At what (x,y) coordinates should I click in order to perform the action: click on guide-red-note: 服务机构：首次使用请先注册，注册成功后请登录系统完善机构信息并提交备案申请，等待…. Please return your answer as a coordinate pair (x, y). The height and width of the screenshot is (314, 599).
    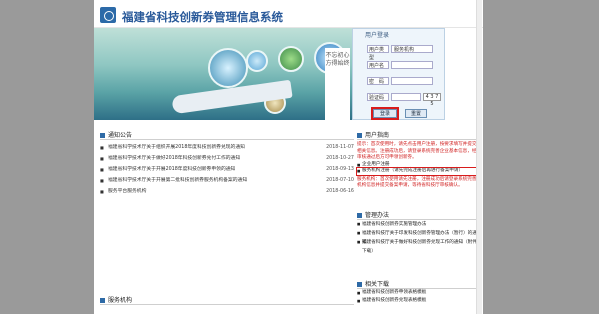
    Looking at the image, I should click on (417, 182).